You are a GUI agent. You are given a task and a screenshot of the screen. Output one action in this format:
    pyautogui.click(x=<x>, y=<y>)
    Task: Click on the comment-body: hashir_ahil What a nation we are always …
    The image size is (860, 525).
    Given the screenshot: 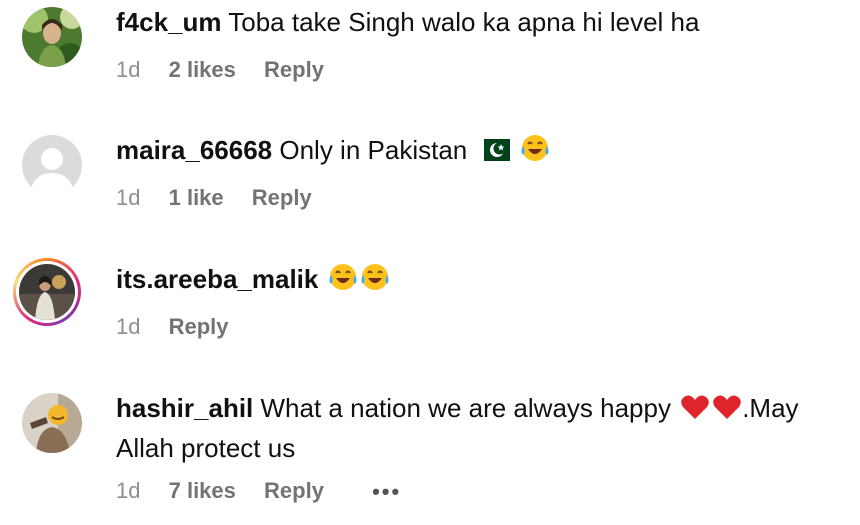 What is the action you would take?
    pyautogui.click(x=473, y=428)
    